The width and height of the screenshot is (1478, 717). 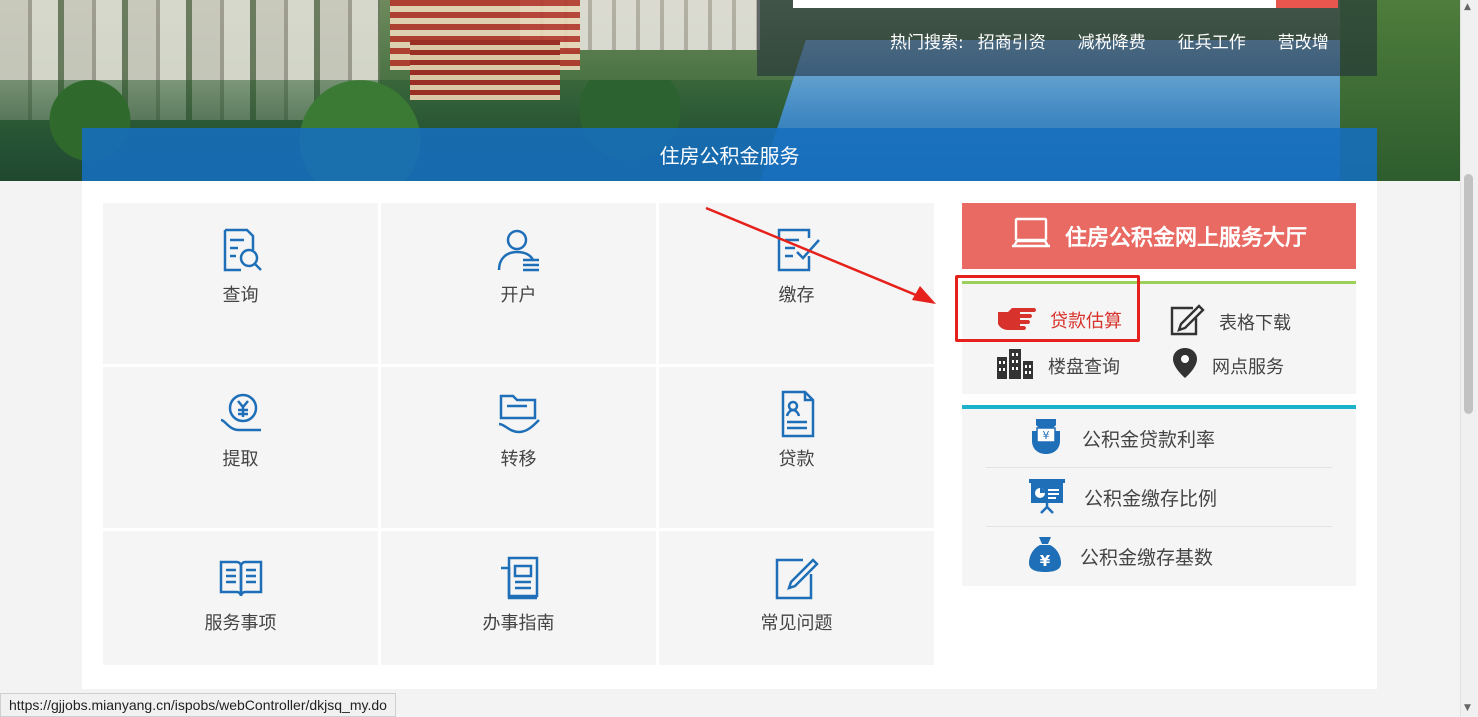 I want to click on hero-temple-base, so click(x=485, y=70).